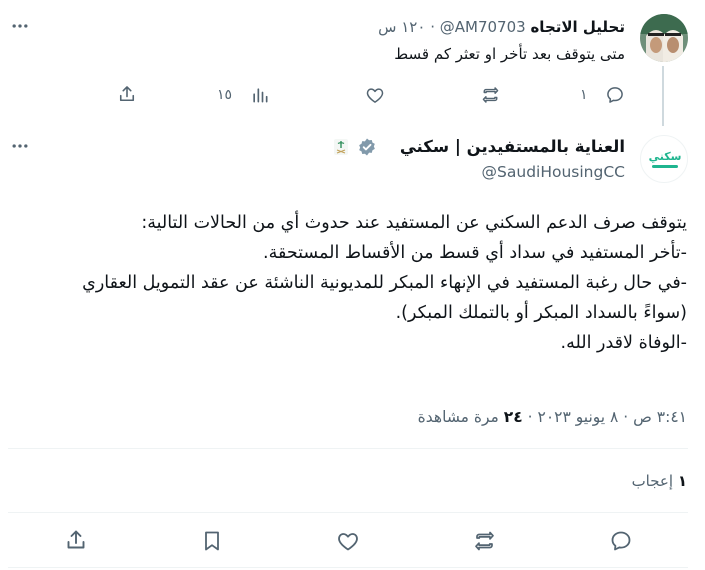 This screenshot has width=705, height=570. Describe the element at coordinates (127, 94) in the screenshot. I see `reply-share-icon` at that location.